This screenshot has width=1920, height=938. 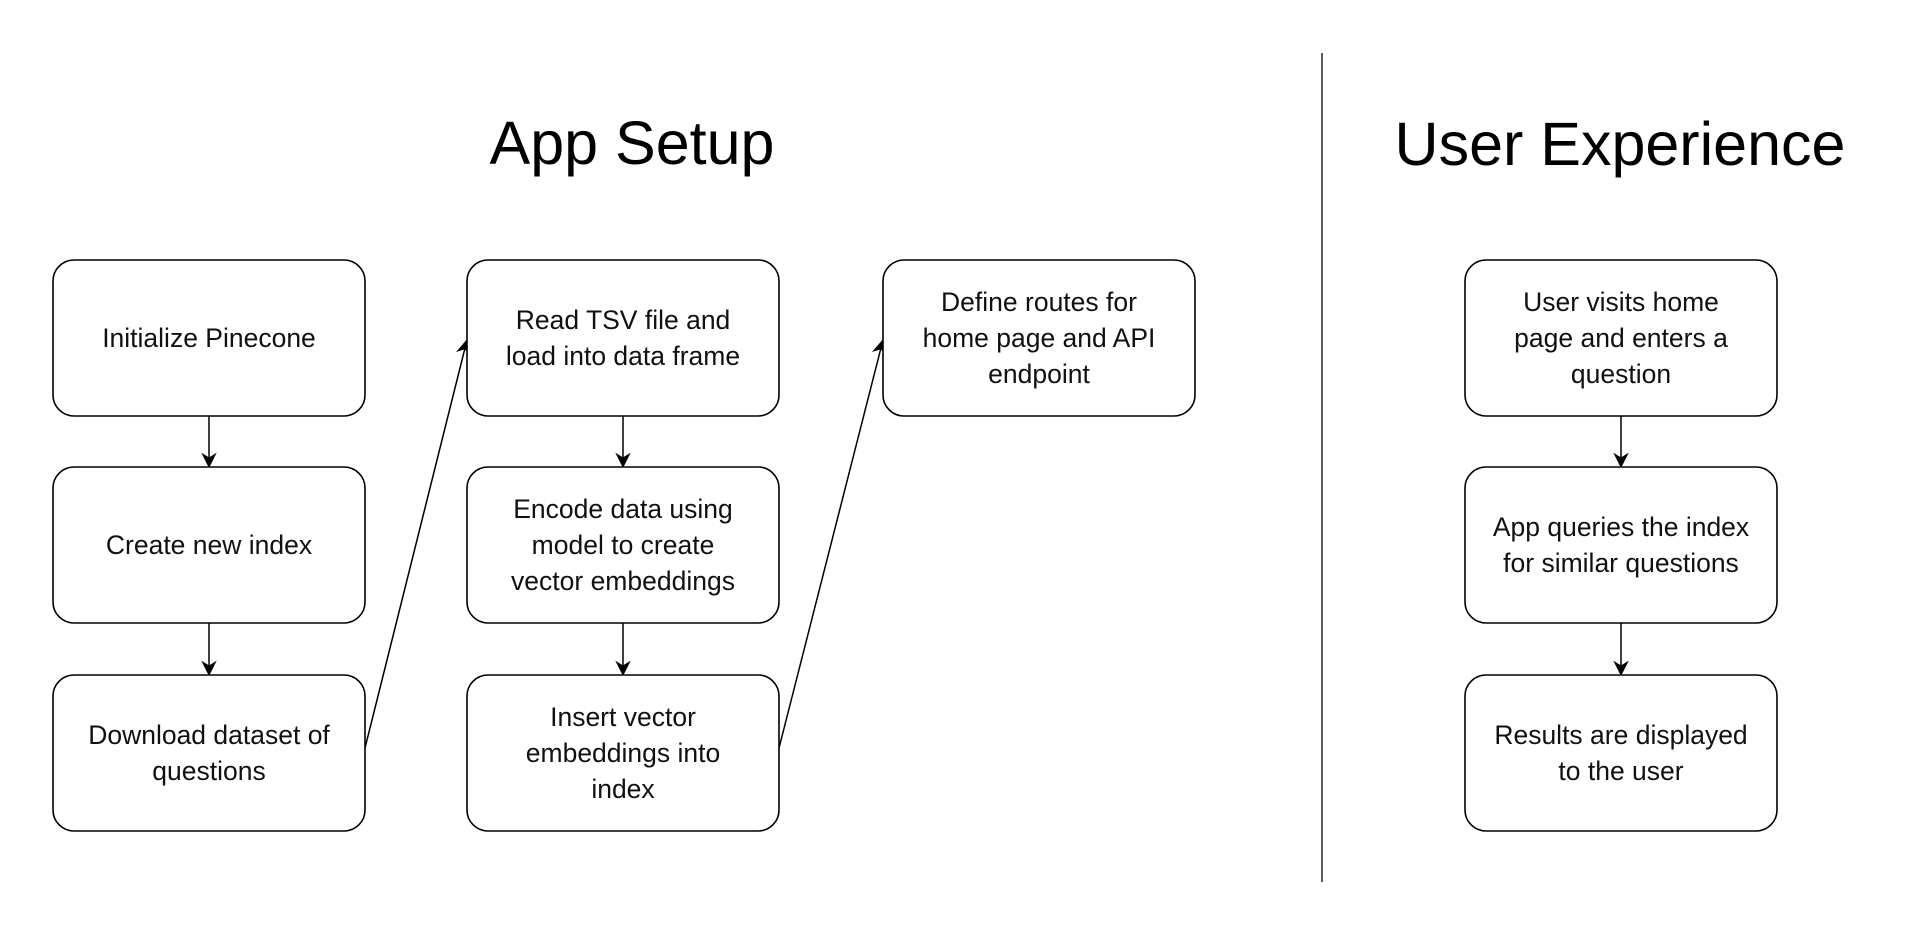 I want to click on connector-query-to-results, so click(x=1621, y=650).